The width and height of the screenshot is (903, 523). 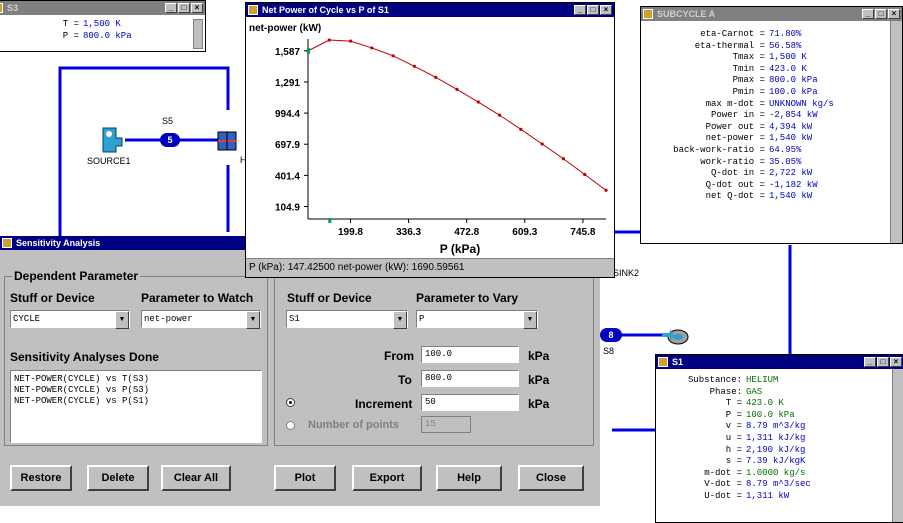 I want to click on to-input: 800.0, so click(x=470, y=378).